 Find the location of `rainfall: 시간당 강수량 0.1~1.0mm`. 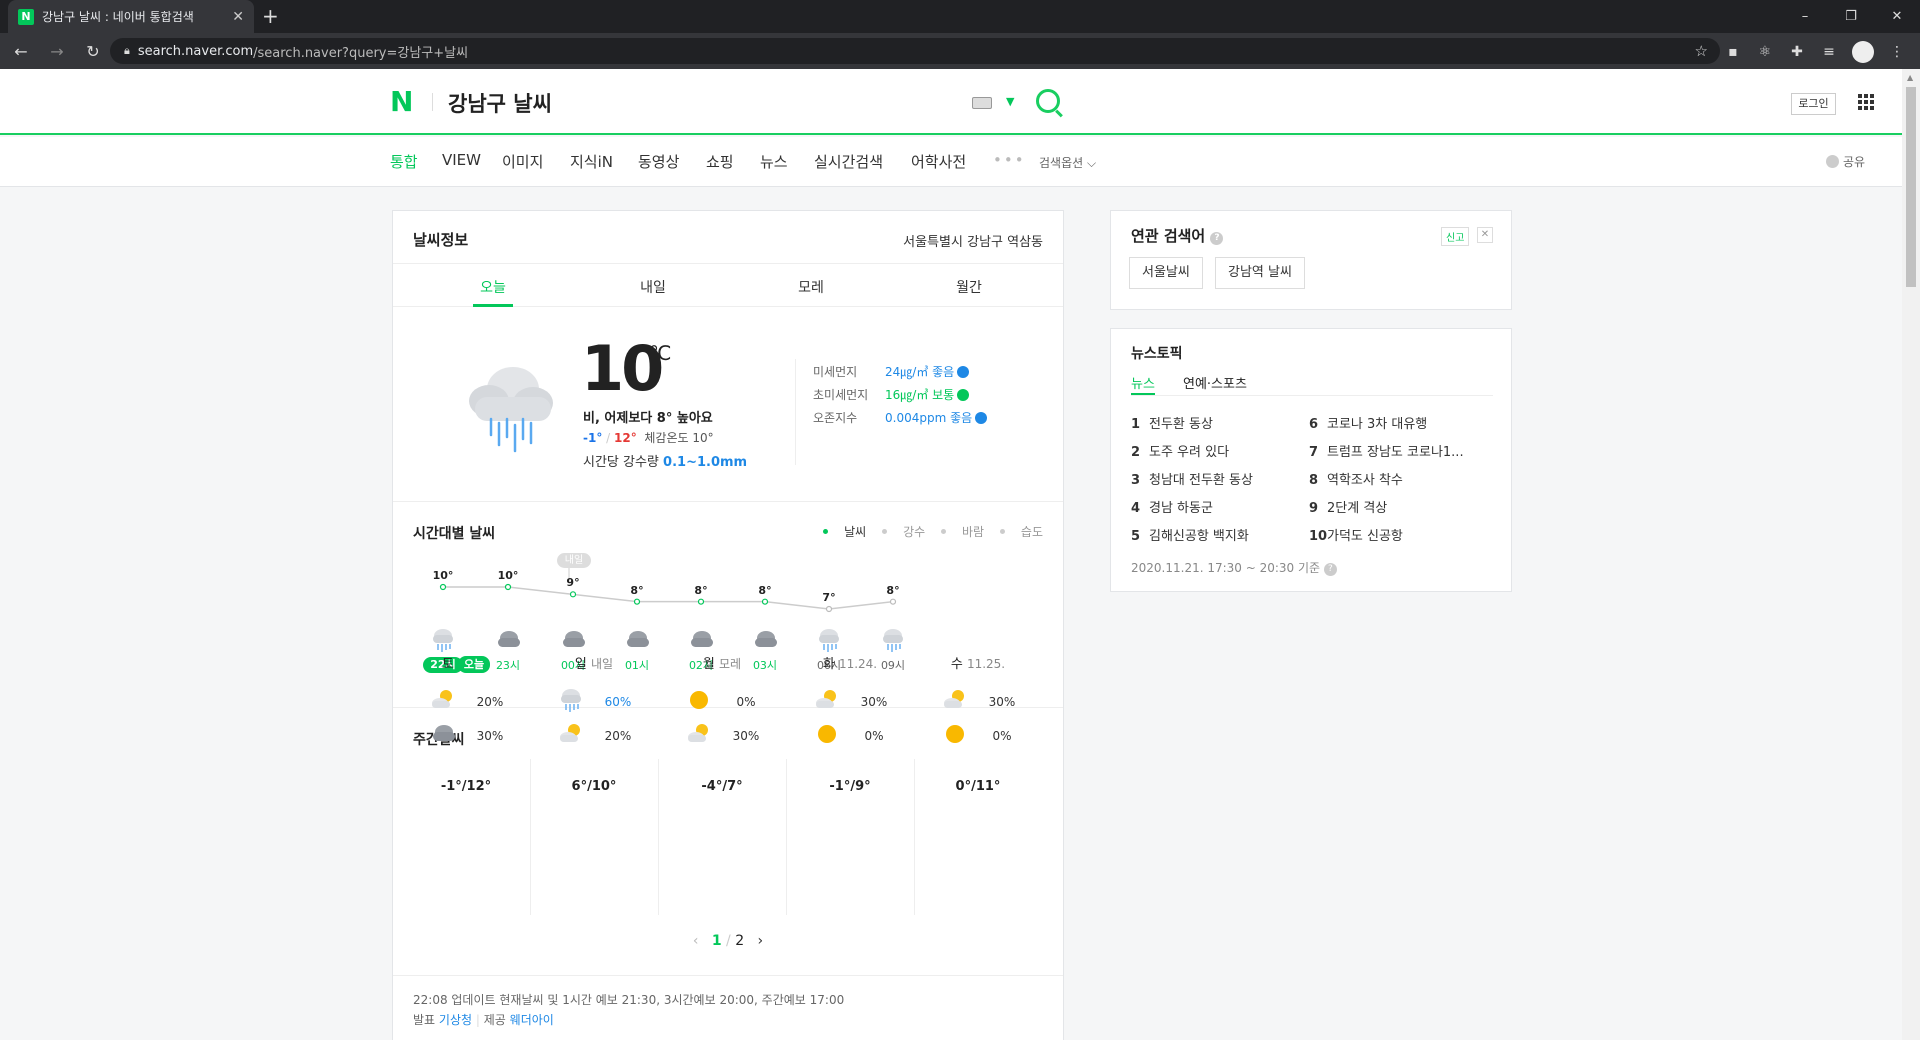

rainfall: 시간당 강수량 0.1~1.0mm is located at coordinates (665, 460).